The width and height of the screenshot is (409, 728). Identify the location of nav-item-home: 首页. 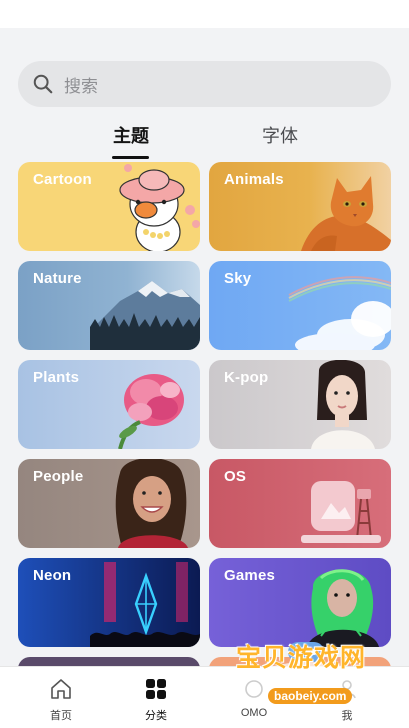
(61, 697).